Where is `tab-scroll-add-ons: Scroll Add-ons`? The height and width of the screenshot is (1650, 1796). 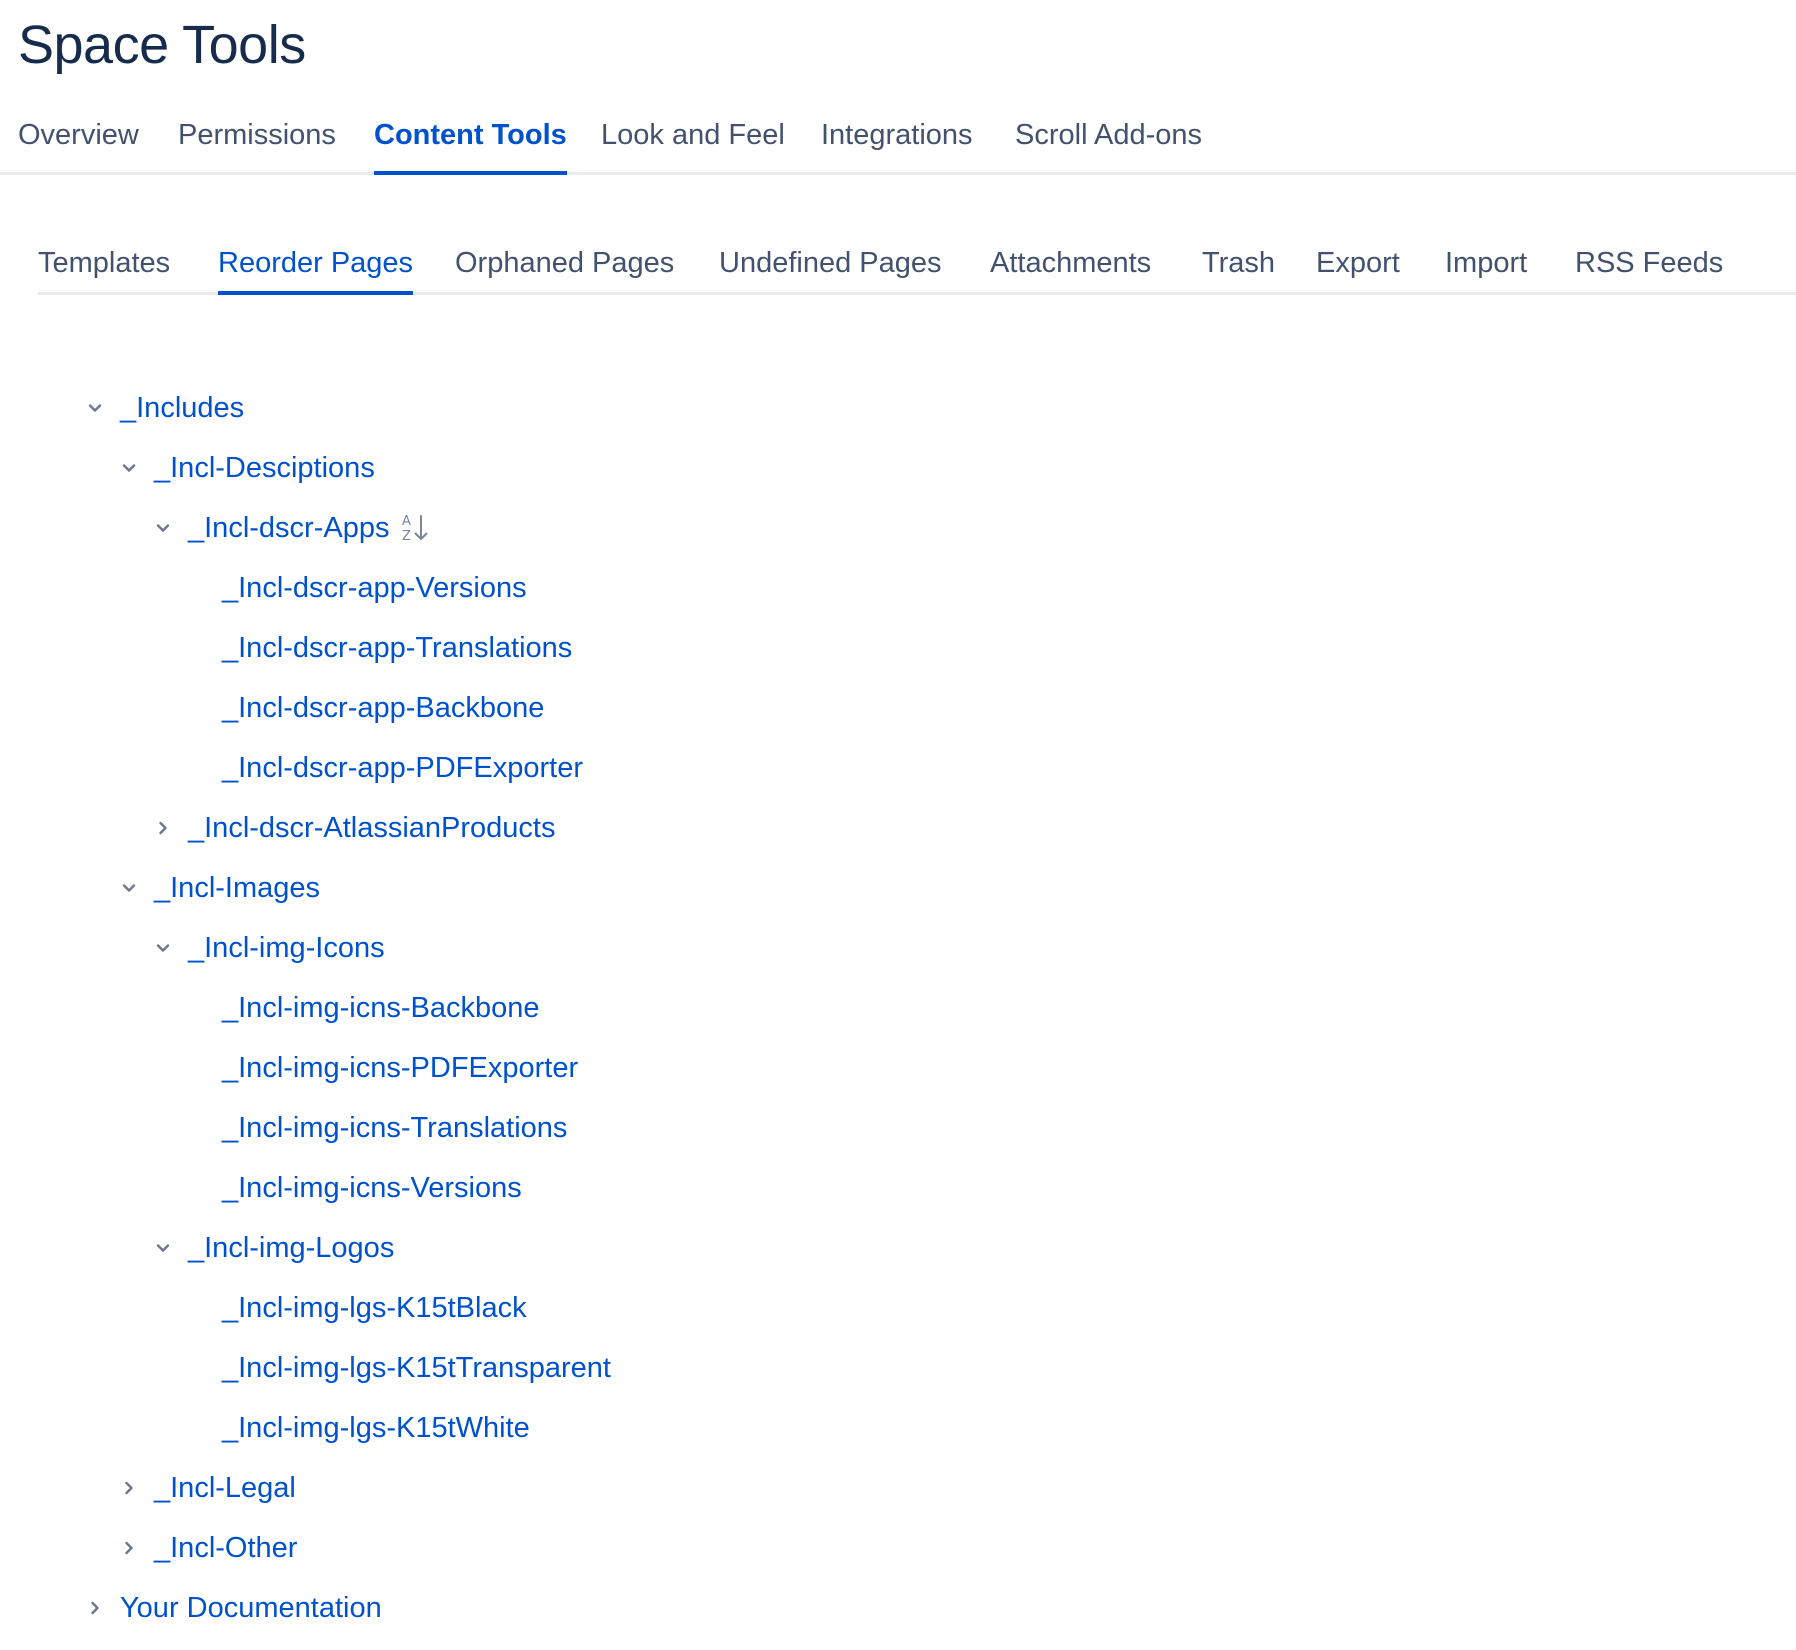 tab-scroll-add-ons: Scroll Add-ons is located at coordinates (1108, 140).